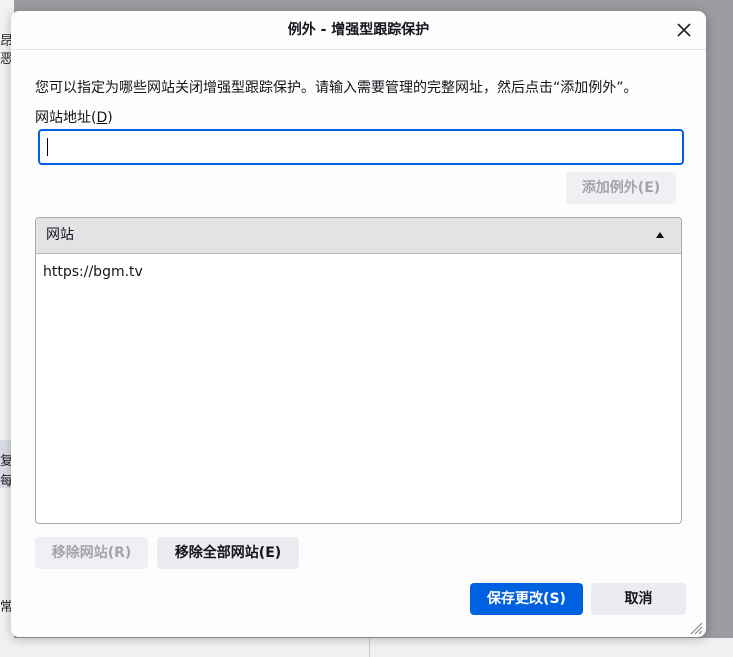  Describe the element at coordinates (361, 147) in the screenshot. I see `website-address-input` at that location.